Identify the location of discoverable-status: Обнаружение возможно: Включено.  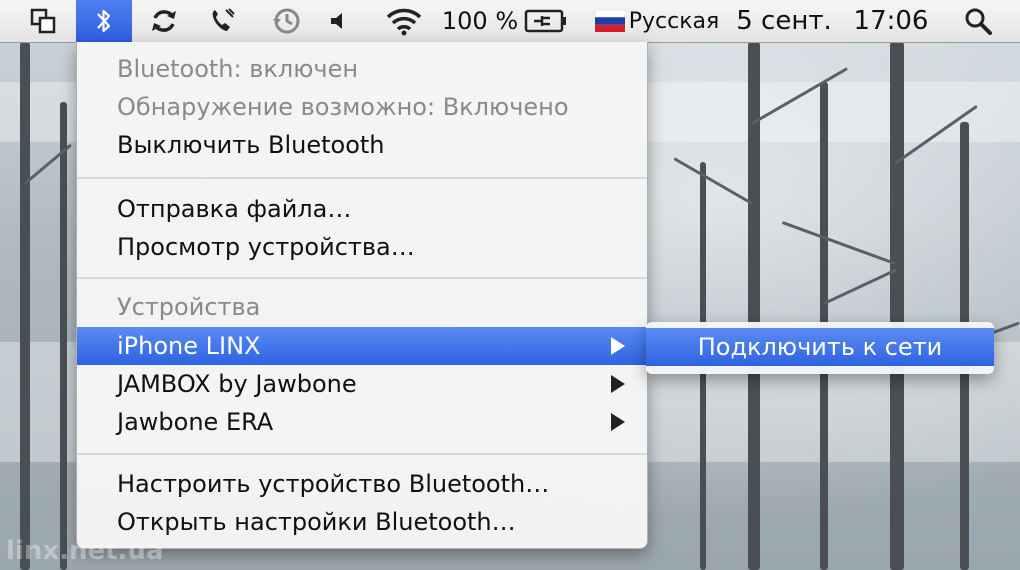
(343, 107).